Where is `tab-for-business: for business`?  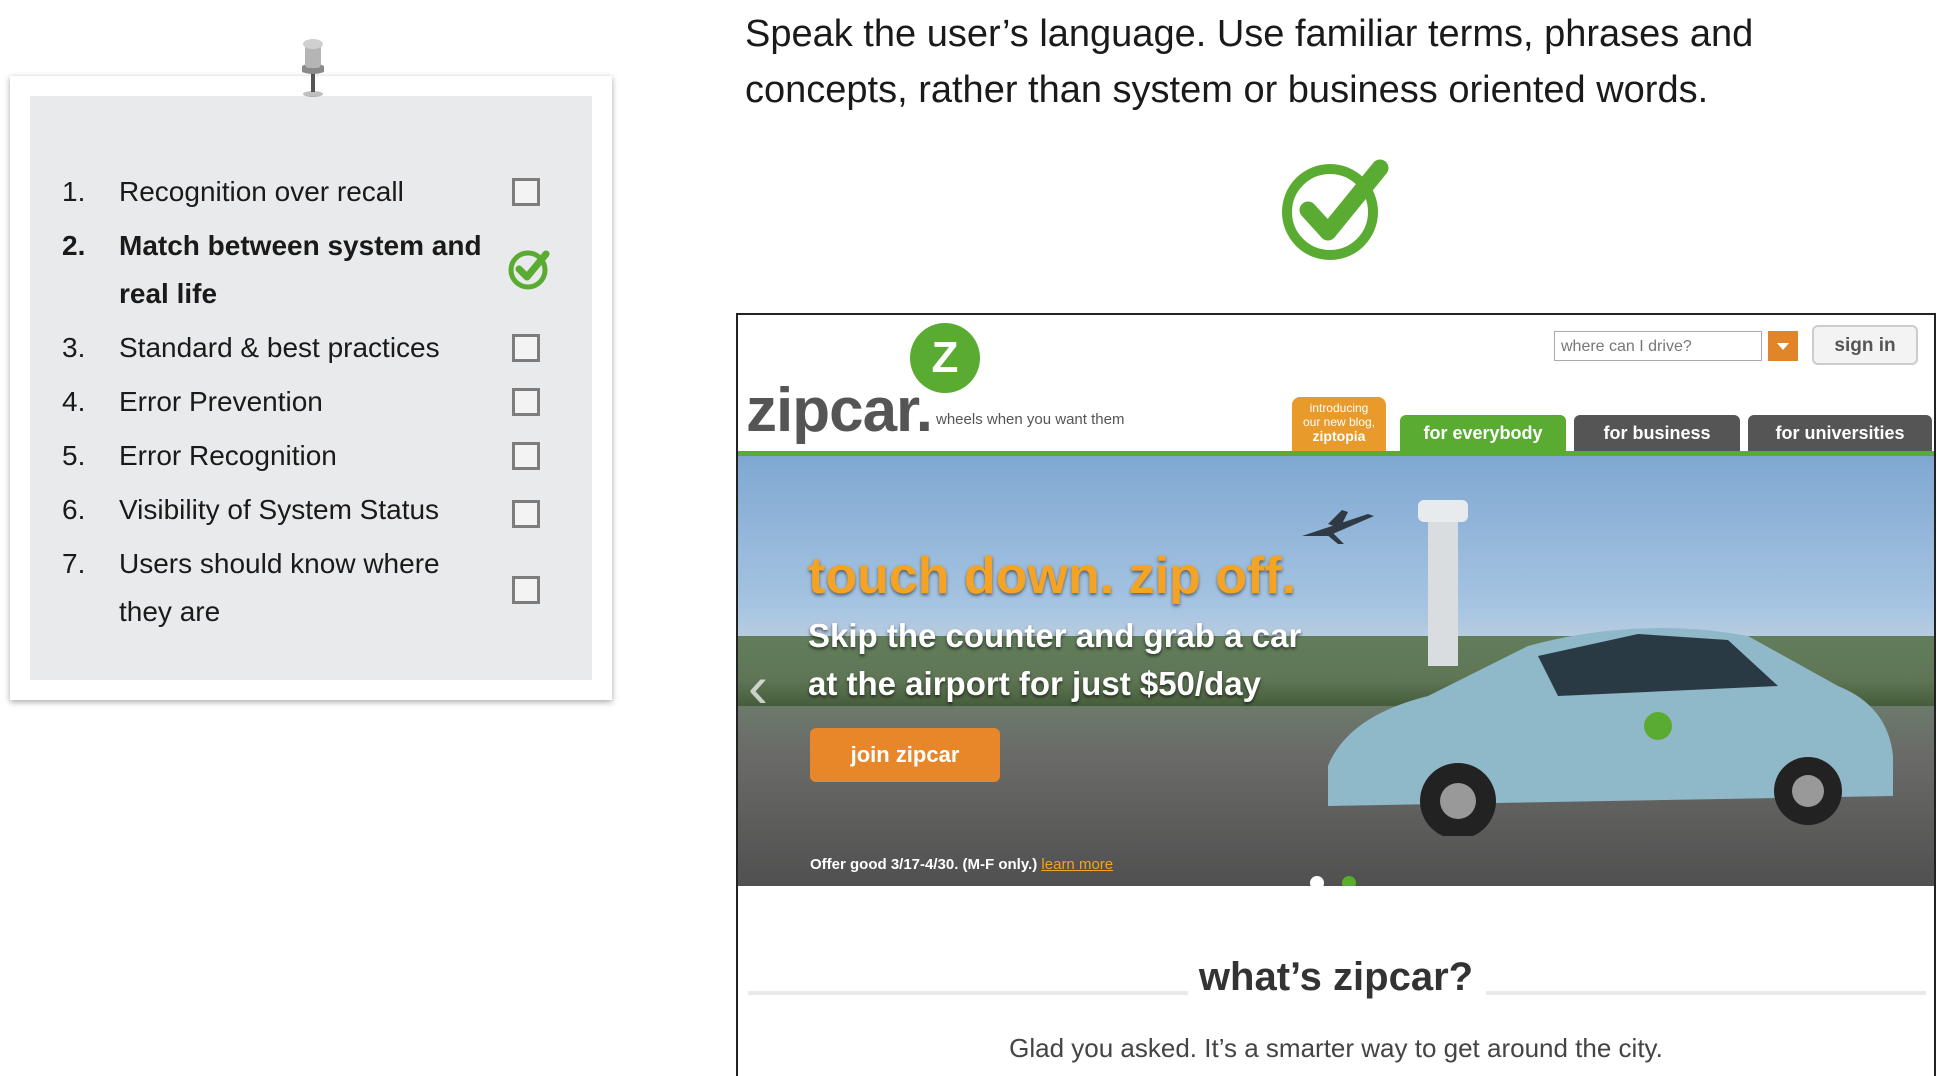 tab-for-business: for business is located at coordinates (1657, 433).